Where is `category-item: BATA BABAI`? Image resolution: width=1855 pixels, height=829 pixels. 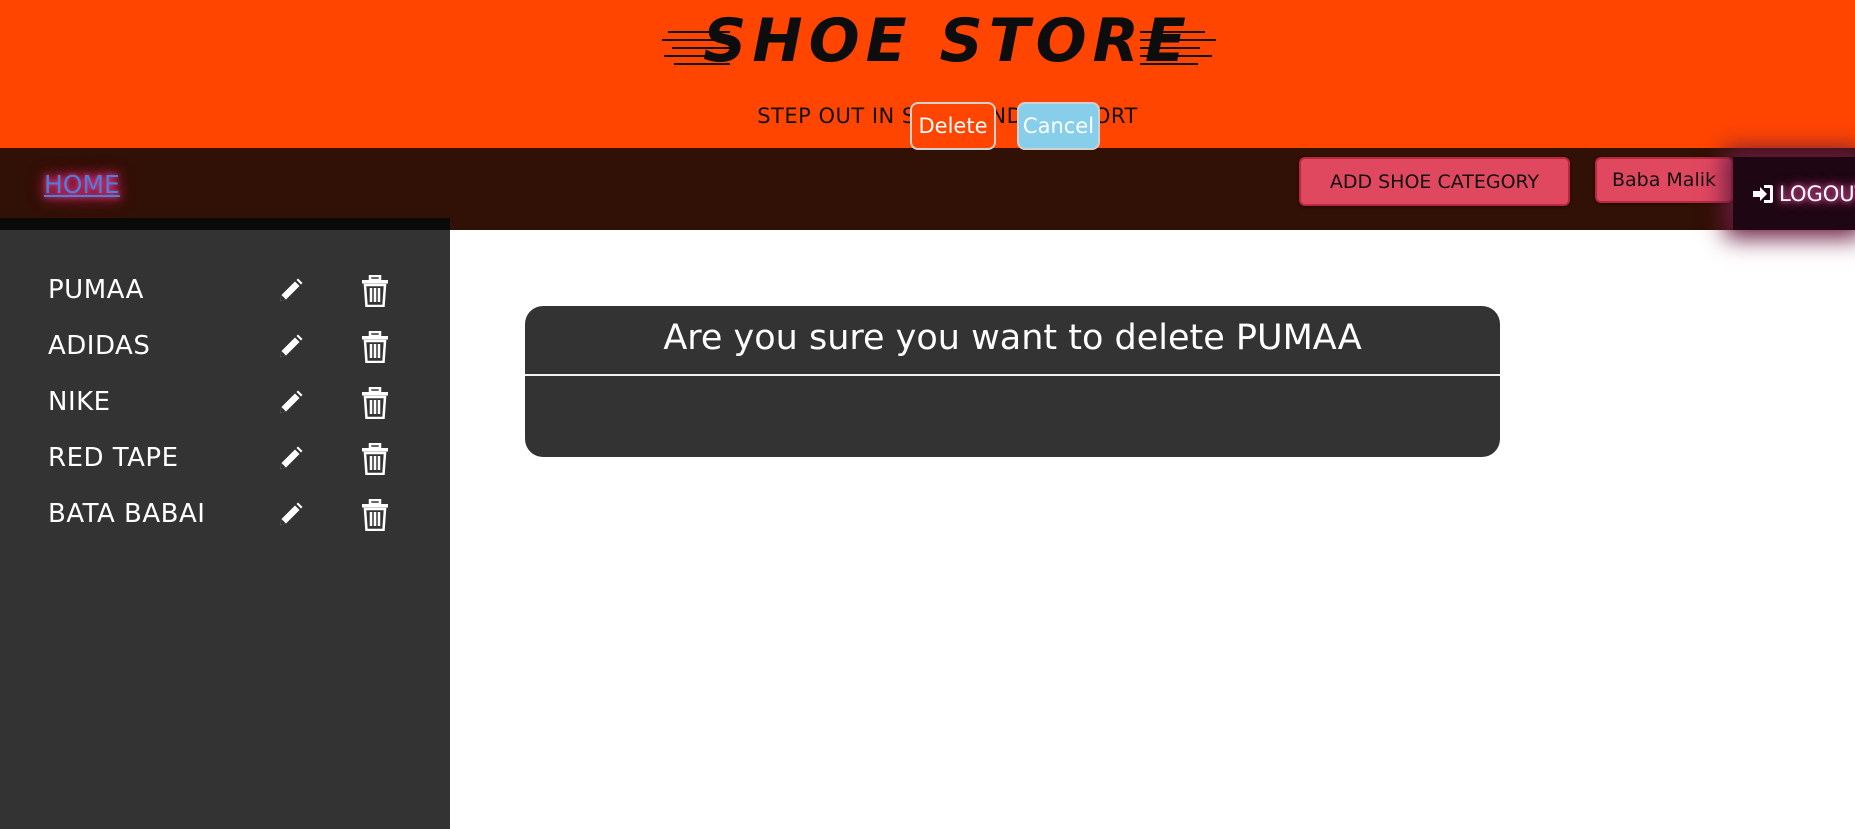
category-item: BATA BABAI is located at coordinates (225, 514).